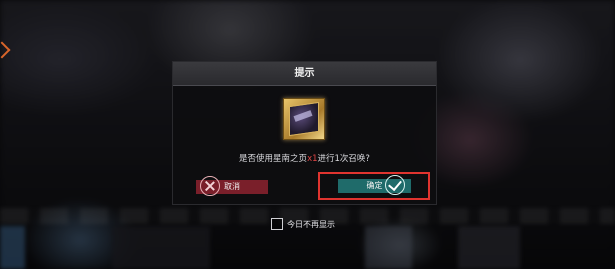 The width and height of the screenshot is (615, 269). I want to click on check-icon, so click(395, 185).